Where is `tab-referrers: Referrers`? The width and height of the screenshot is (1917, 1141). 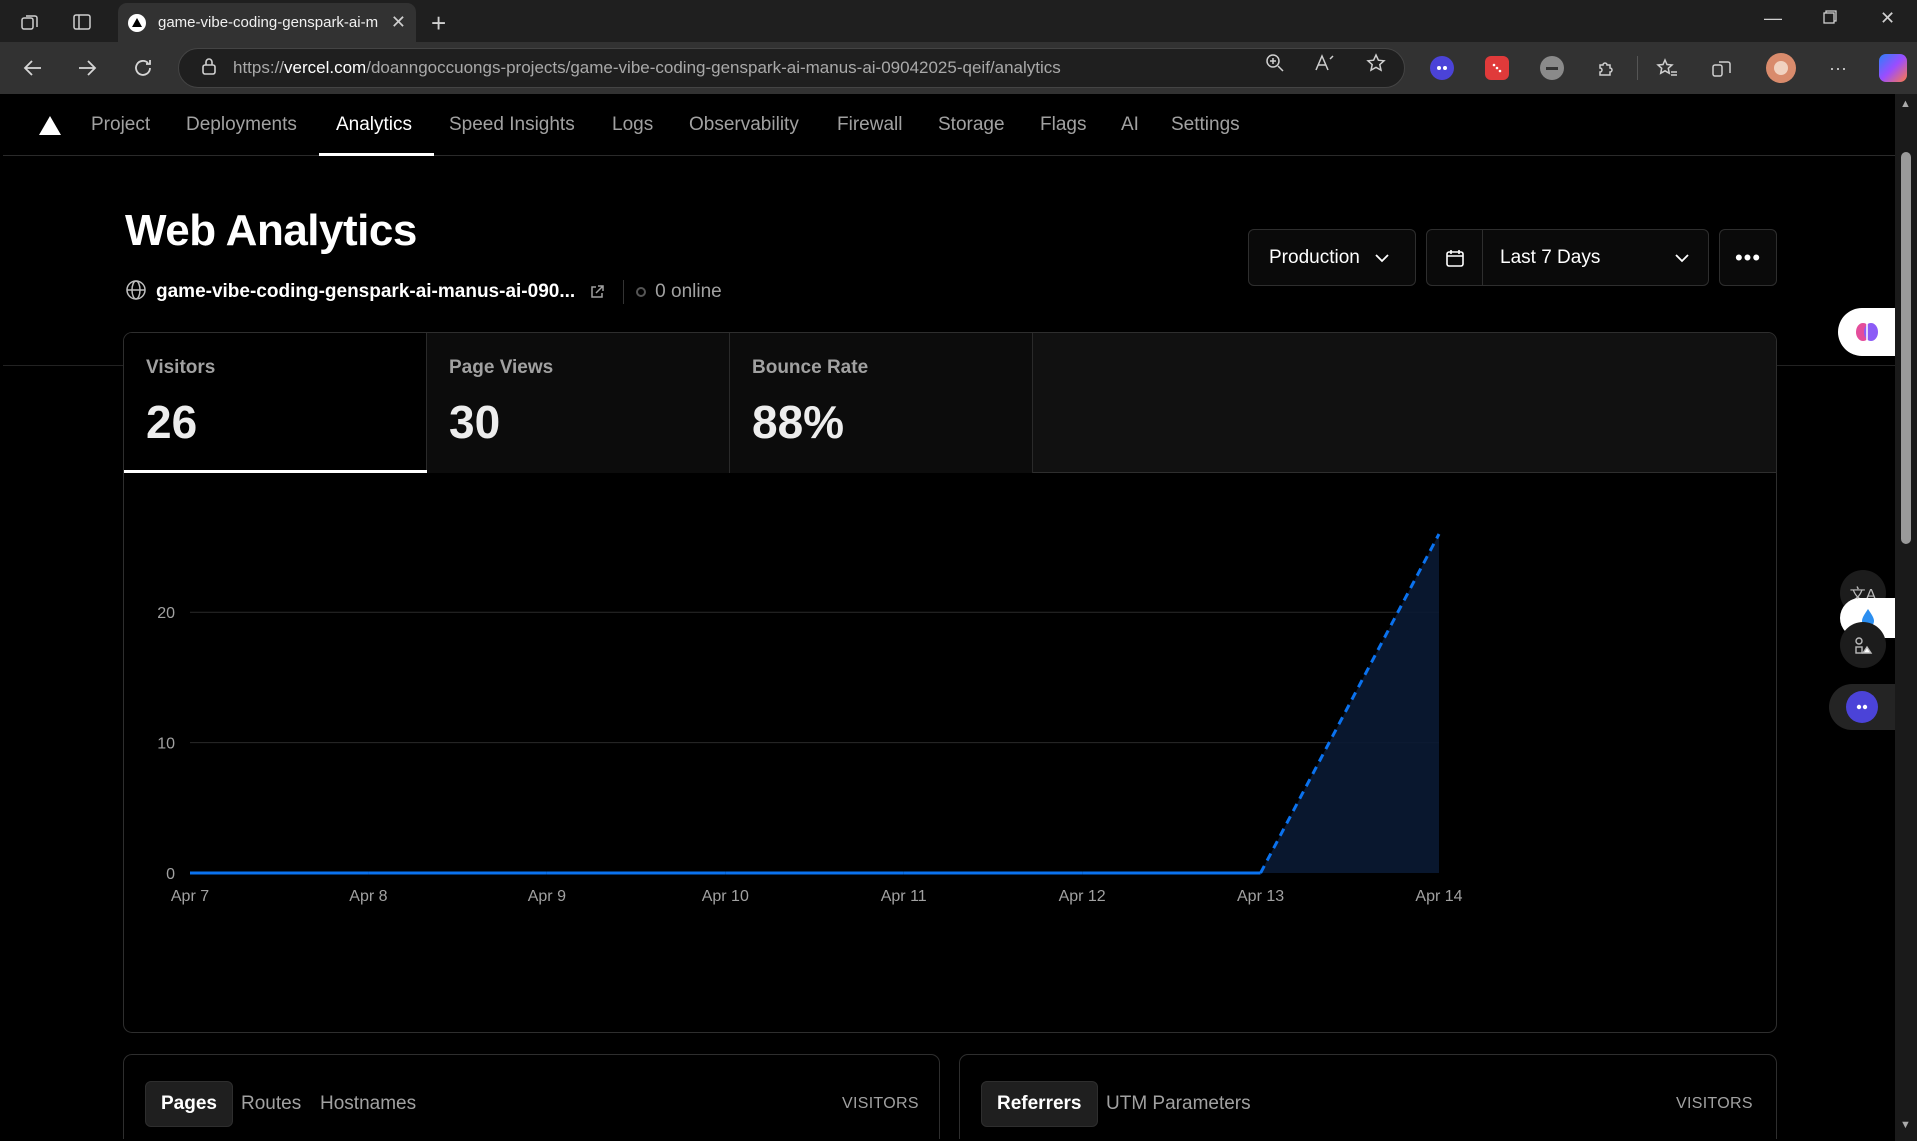
tab-referrers: Referrers is located at coordinates (1039, 1104).